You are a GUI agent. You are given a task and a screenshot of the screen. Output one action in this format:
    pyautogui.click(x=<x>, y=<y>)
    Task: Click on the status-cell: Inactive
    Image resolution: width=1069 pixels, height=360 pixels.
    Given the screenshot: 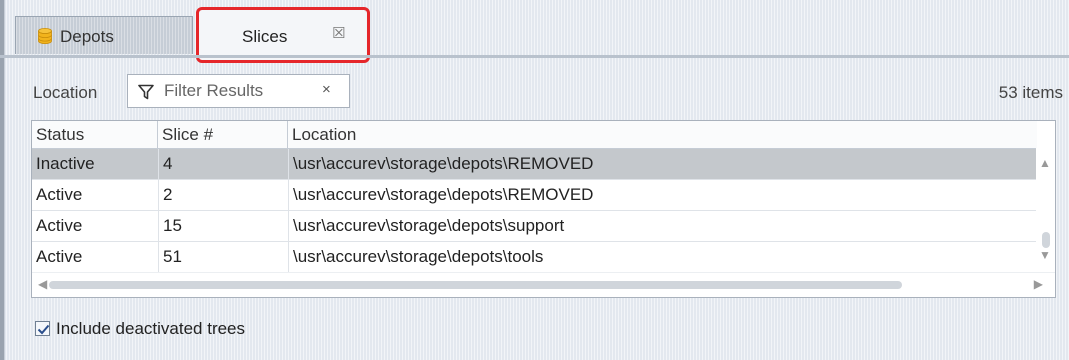 What is the action you would take?
    pyautogui.click(x=65, y=163)
    